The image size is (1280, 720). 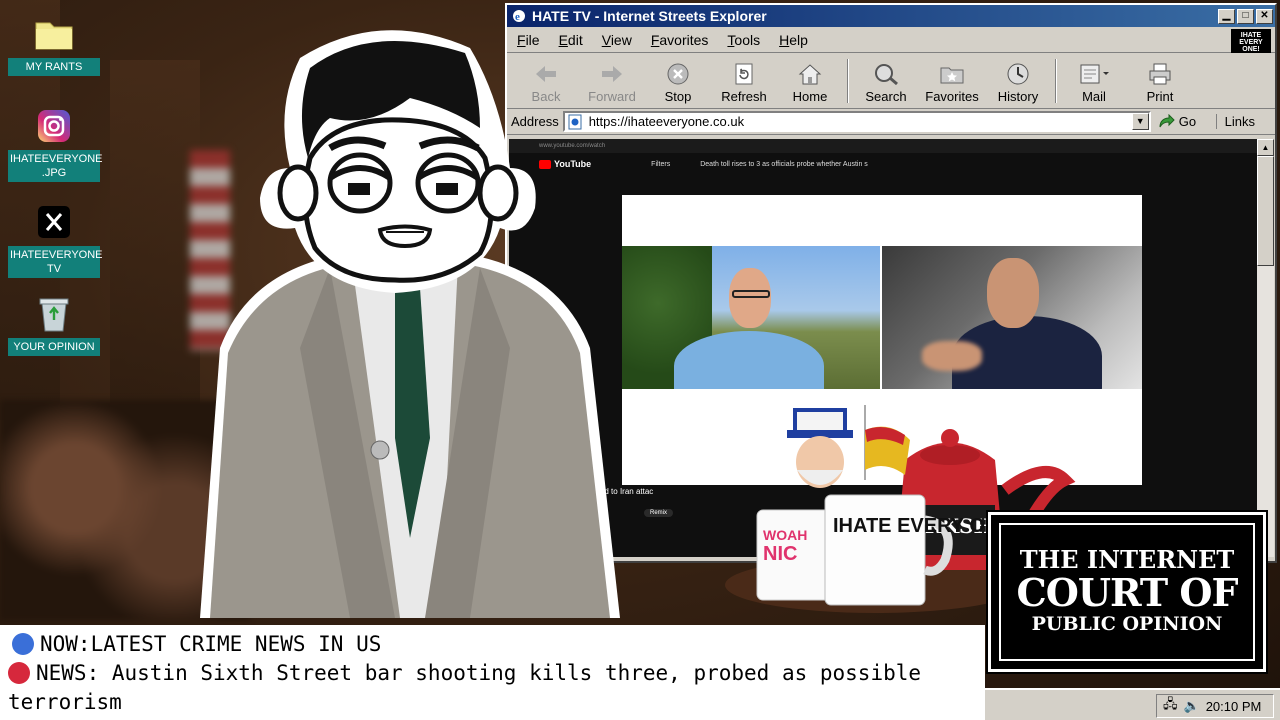 I want to click on youtube-filters: Filters, so click(x=660, y=164).